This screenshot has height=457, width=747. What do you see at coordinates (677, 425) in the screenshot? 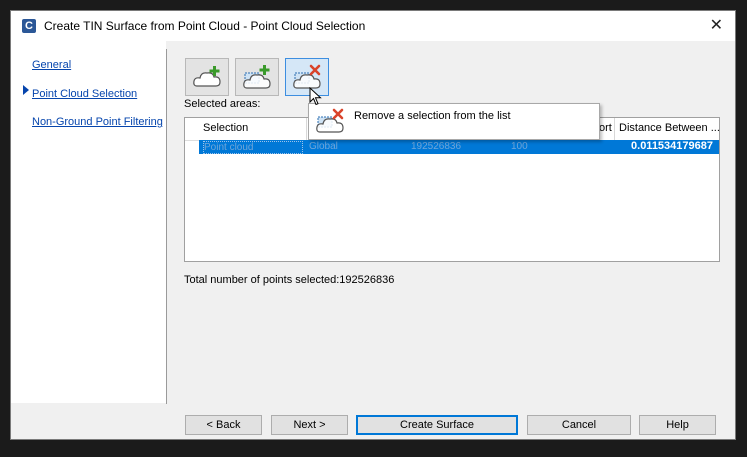
I see `help-button: Help` at bounding box center [677, 425].